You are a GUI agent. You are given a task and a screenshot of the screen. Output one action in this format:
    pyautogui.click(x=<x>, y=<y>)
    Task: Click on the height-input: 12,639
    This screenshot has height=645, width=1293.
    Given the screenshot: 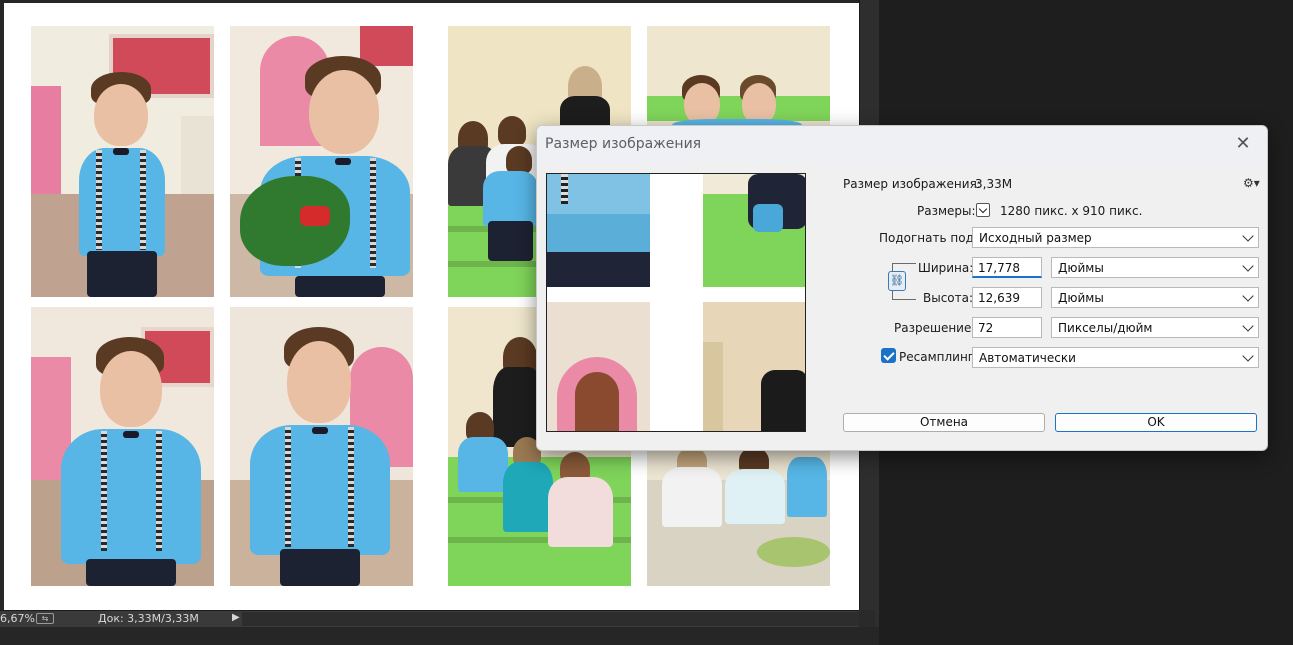 What is the action you would take?
    pyautogui.click(x=1007, y=297)
    